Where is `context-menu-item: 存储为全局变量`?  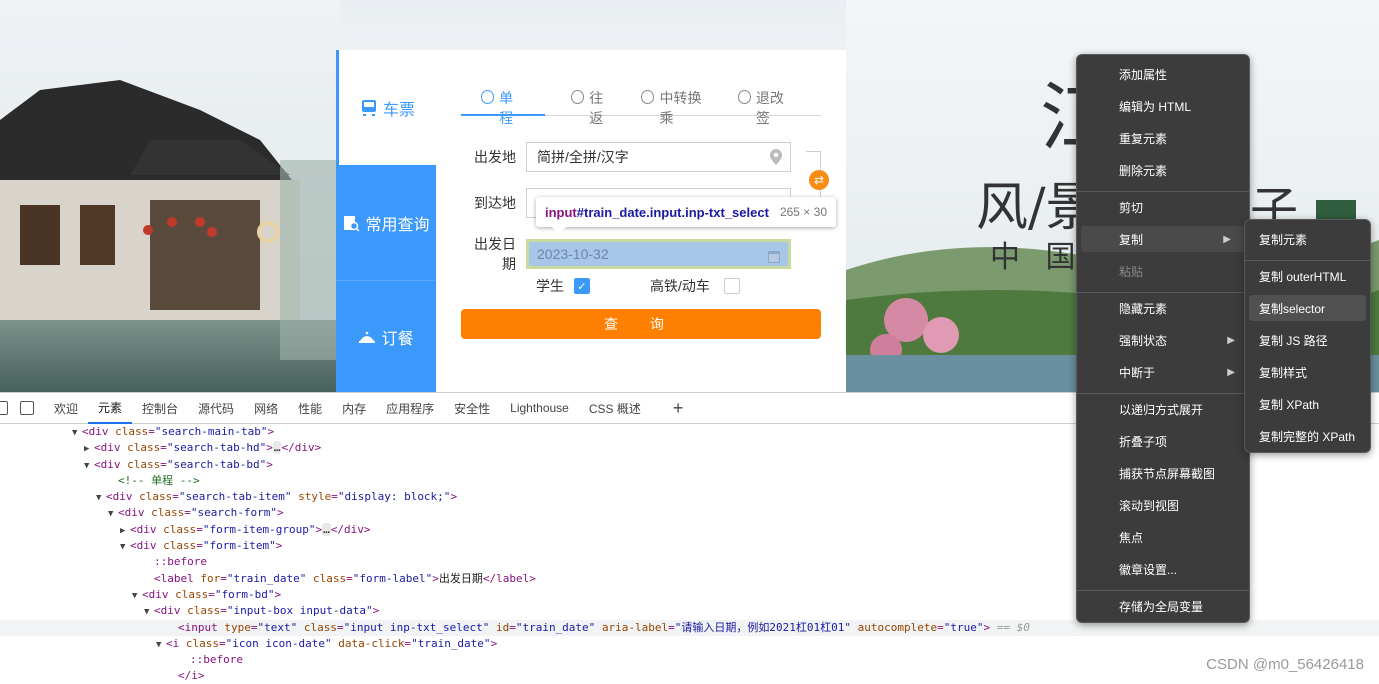
context-menu-item: 存储为全局变量 is located at coordinates (1163, 606).